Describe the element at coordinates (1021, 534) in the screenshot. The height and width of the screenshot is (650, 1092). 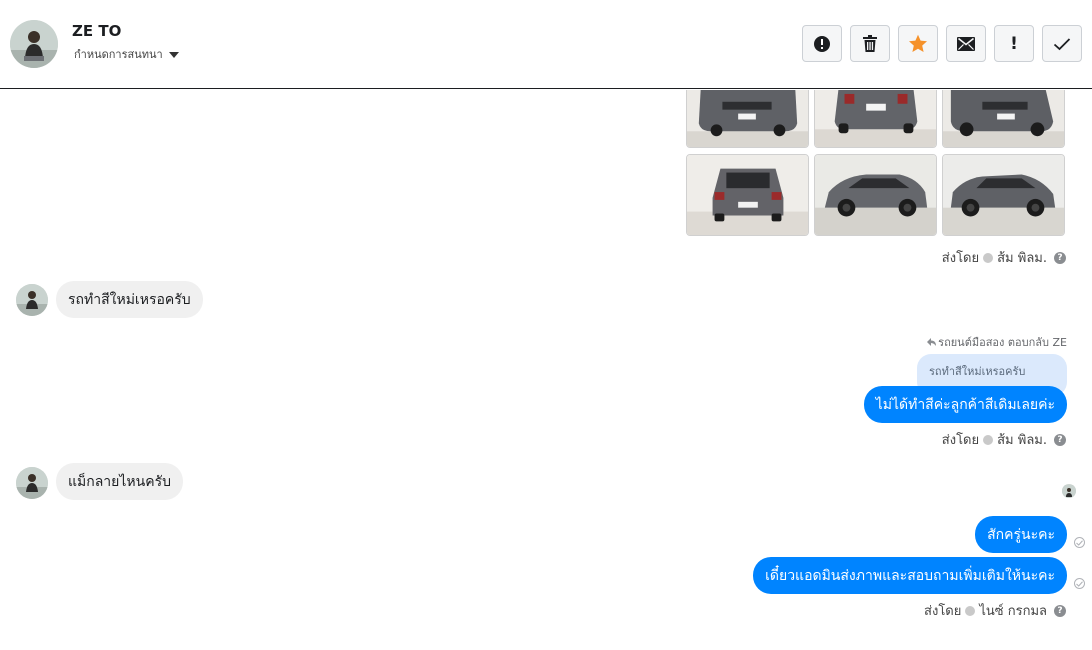
I see `outgoing-message: สักครู่นะคะ` at that location.